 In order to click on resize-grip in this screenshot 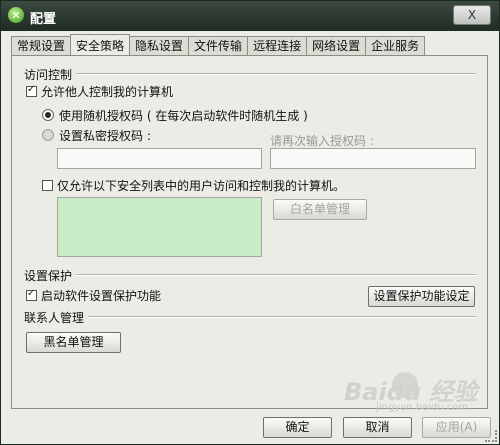, I will do `click(491, 436)`.